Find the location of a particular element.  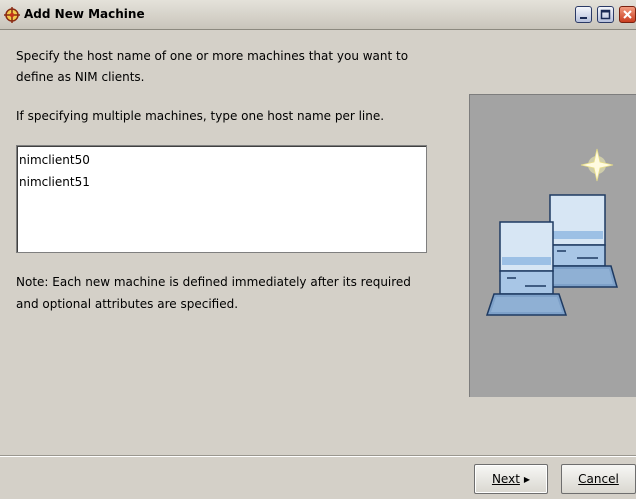

networked-computers-icon is located at coordinates (551, 232).